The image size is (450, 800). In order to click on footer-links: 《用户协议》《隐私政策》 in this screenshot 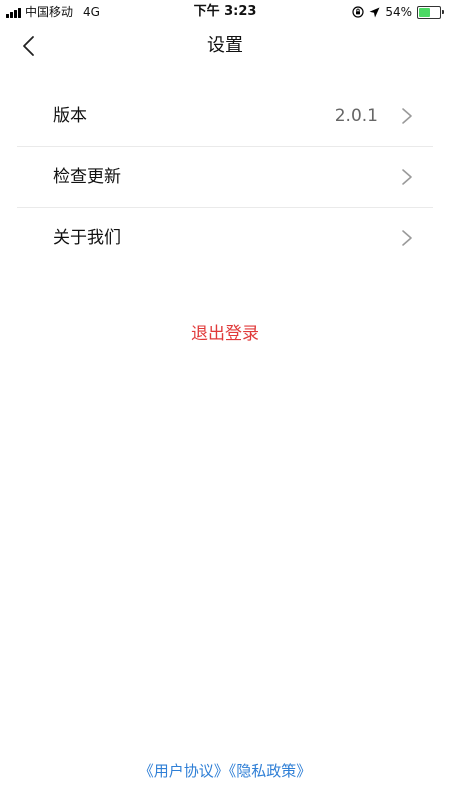, I will do `click(225, 771)`.